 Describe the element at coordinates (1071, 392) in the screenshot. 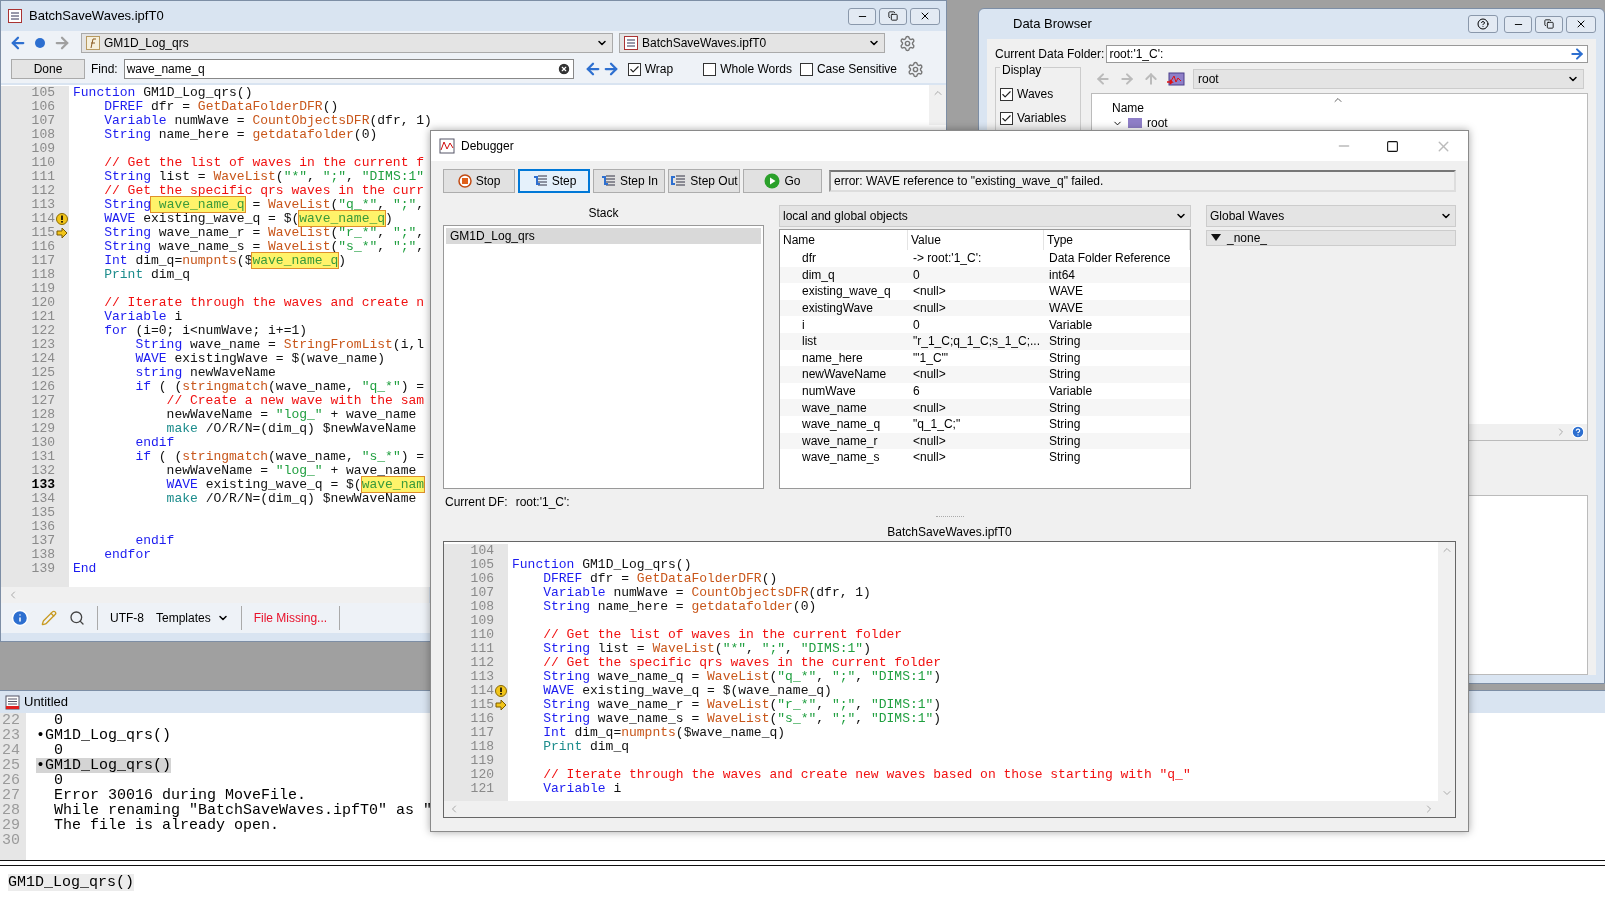

I see `table-cell-text: Variable` at that location.